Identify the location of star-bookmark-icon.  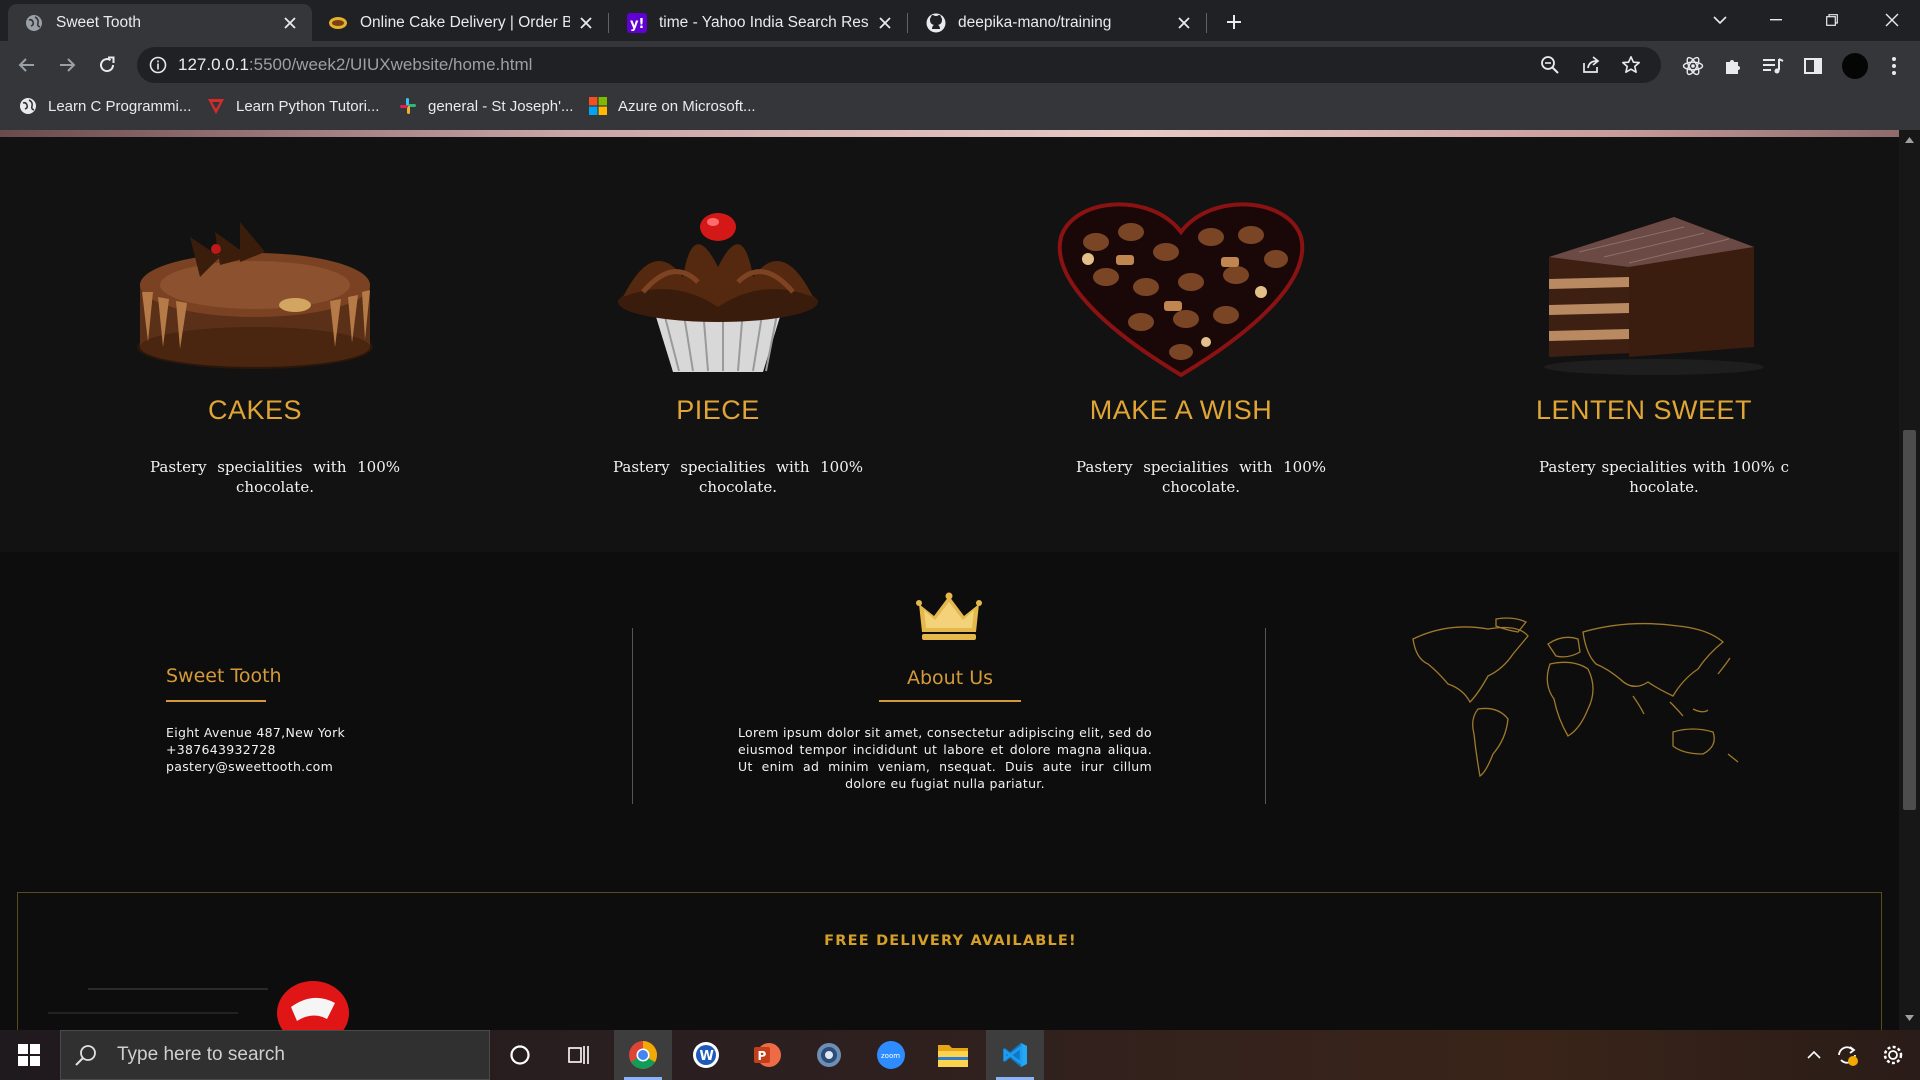
(1631, 65).